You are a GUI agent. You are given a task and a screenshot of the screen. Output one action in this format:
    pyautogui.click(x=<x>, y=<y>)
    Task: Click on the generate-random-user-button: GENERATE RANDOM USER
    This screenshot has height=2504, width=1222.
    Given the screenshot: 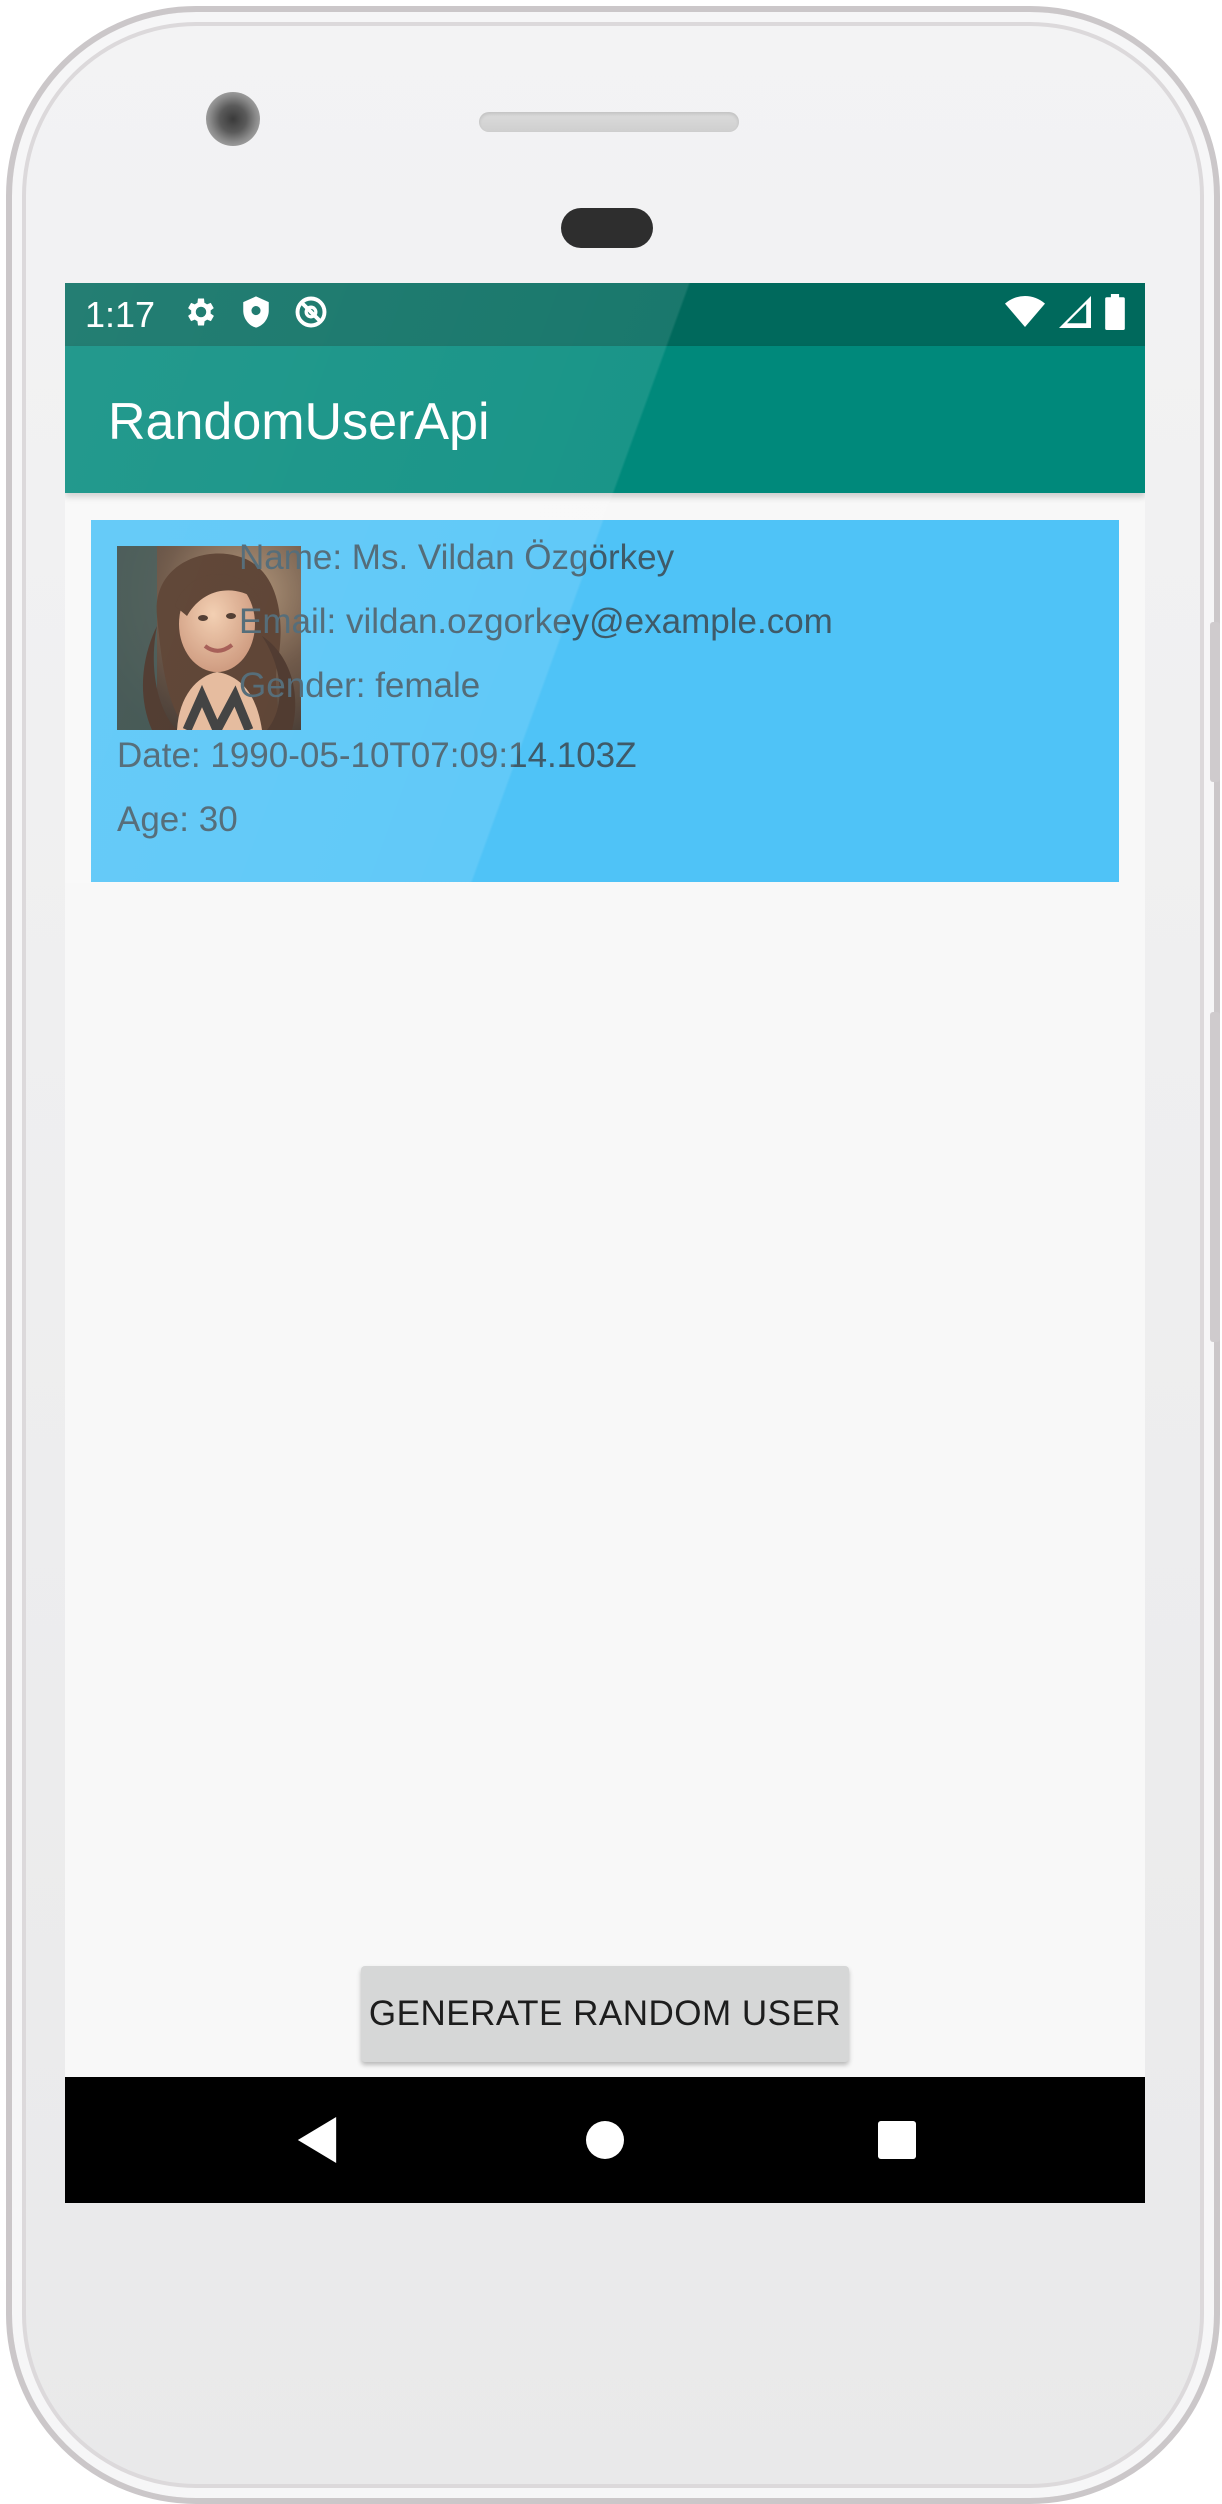 What is the action you would take?
    pyautogui.click(x=605, y=2014)
    